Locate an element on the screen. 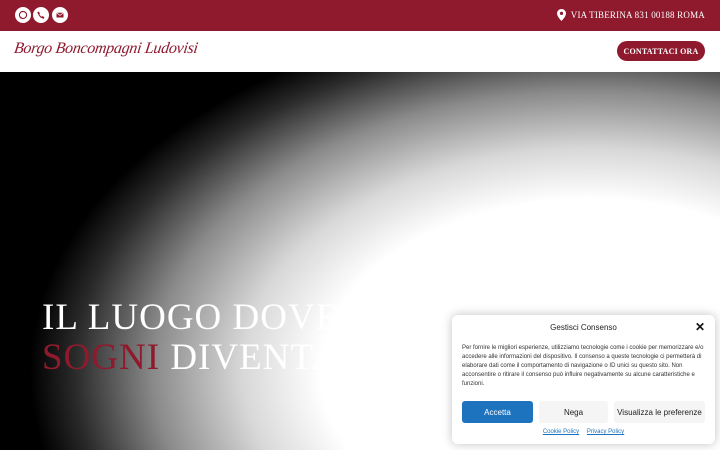 This screenshot has height=450, width=720. close-icon: ✕ is located at coordinates (700, 327).